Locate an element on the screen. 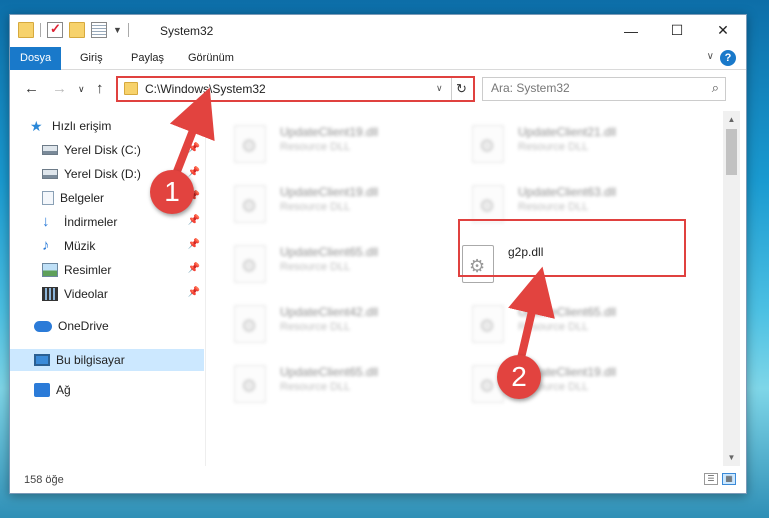  tab-view: Görünüm is located at coordinates (211, 58).